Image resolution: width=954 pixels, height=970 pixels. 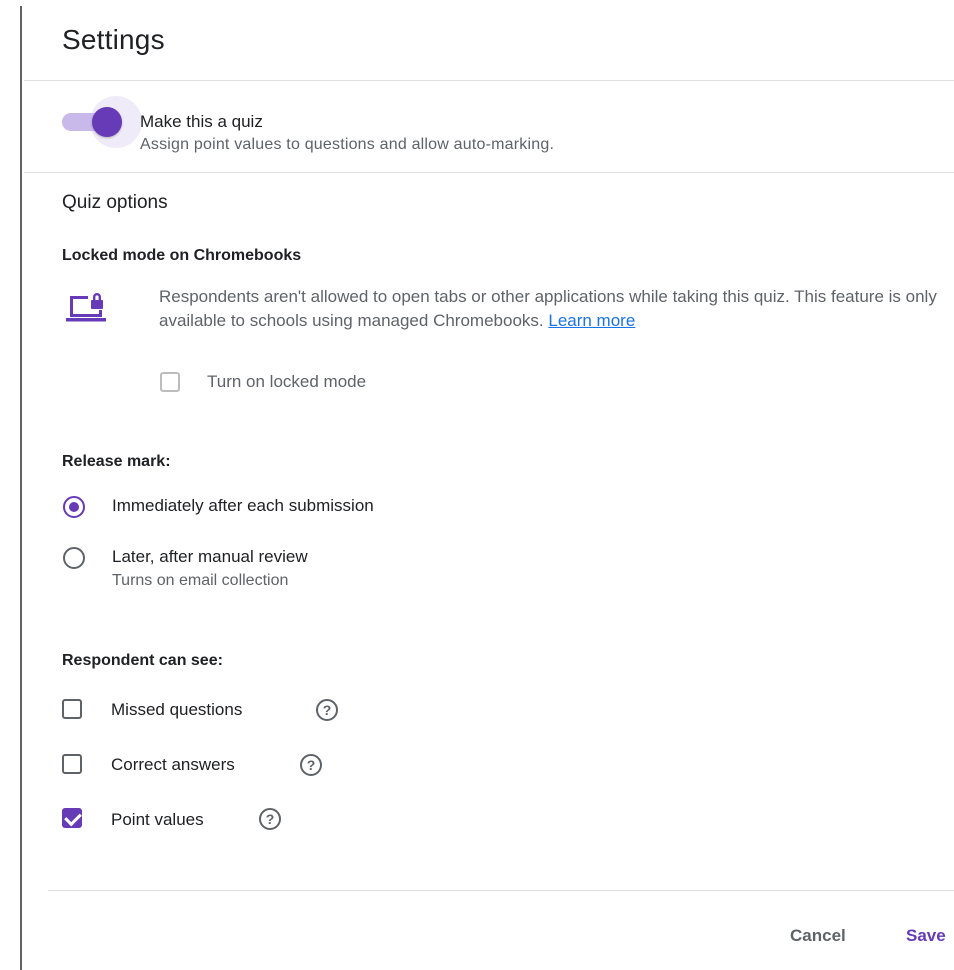 What do you see at coordinates (287, 381) in the screenshot?
I see `locked-mode-checkbox-label: Turn on locked mode` at bounding box center [287, 381].